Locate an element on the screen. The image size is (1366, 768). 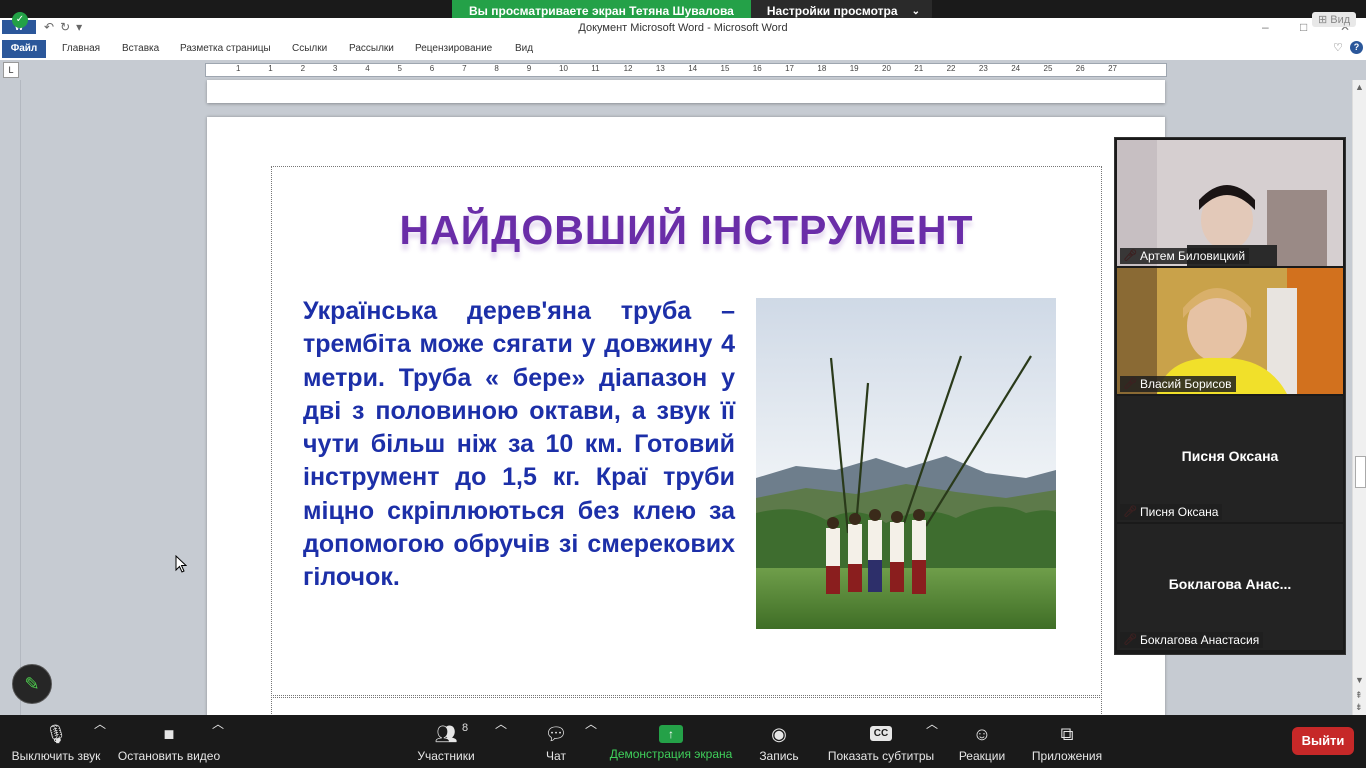
tab-view: Вид is located at coordinates (524, 48).